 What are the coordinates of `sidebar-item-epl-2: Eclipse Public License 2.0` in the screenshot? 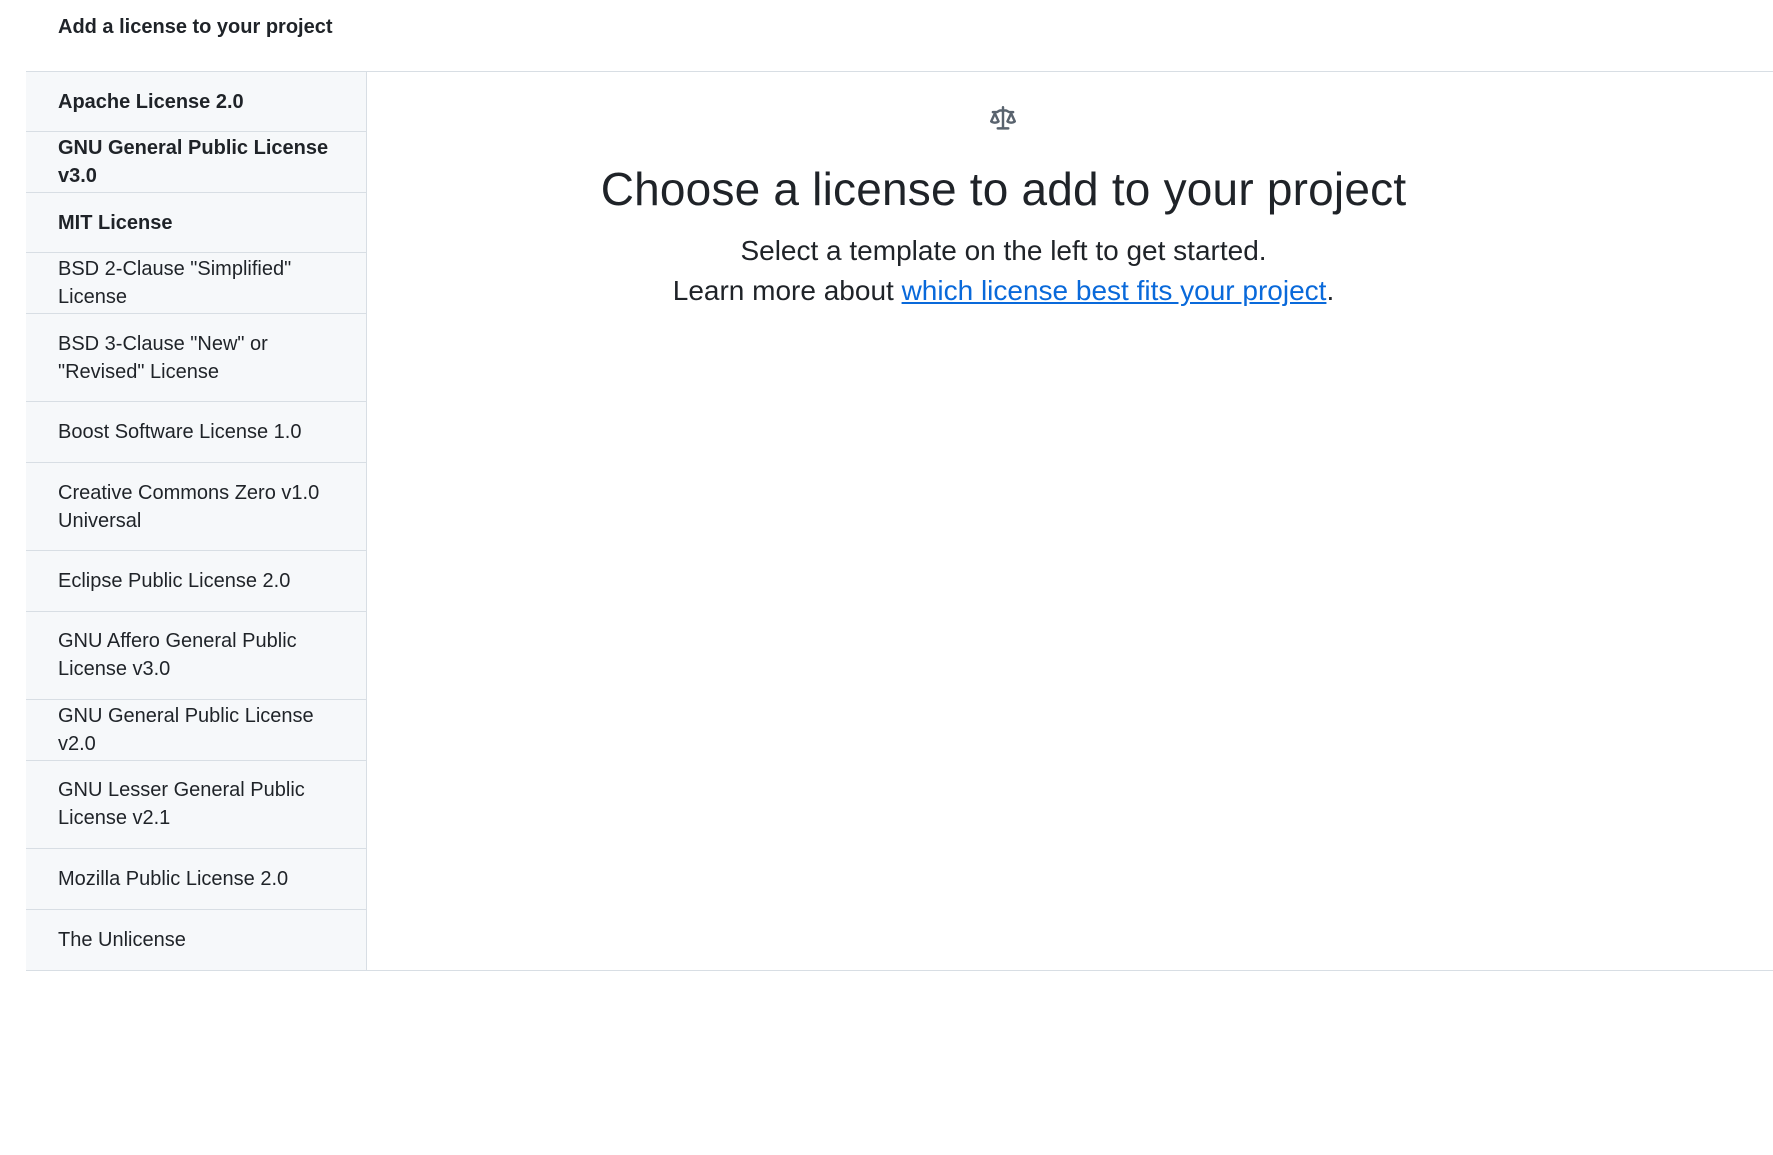 It's located at (196, 581).